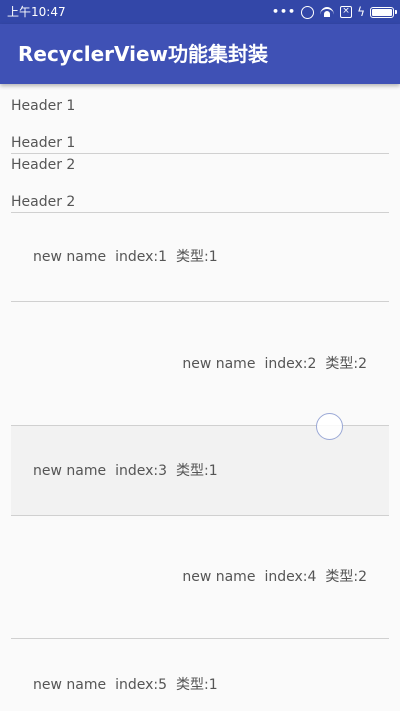 This screenshot has height=711, width=400. What do you see at coordinates (36, 12) in the screenshot?
I see `status-time: 上午10:47` at bounding box center [36, 12].